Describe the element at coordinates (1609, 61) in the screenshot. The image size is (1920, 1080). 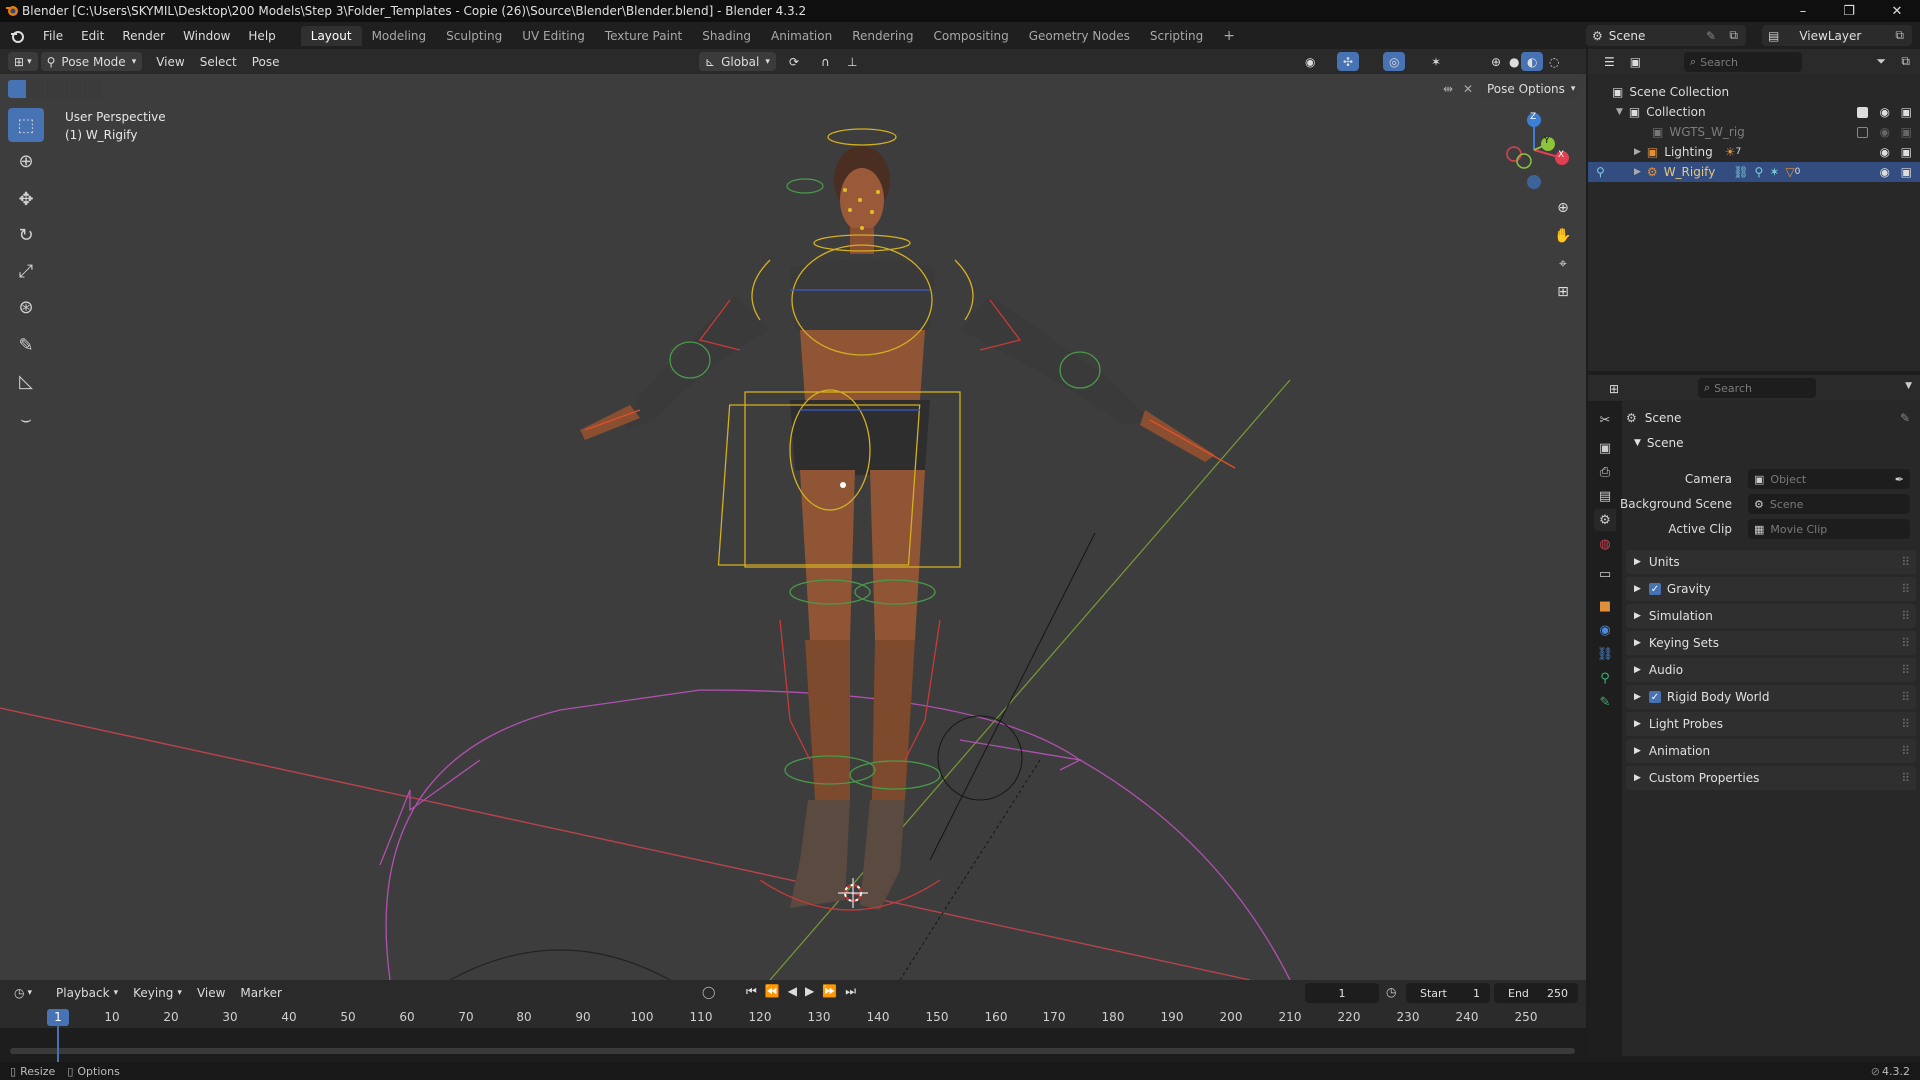
I see `outliner-editor-type-button: ☰` at that location.